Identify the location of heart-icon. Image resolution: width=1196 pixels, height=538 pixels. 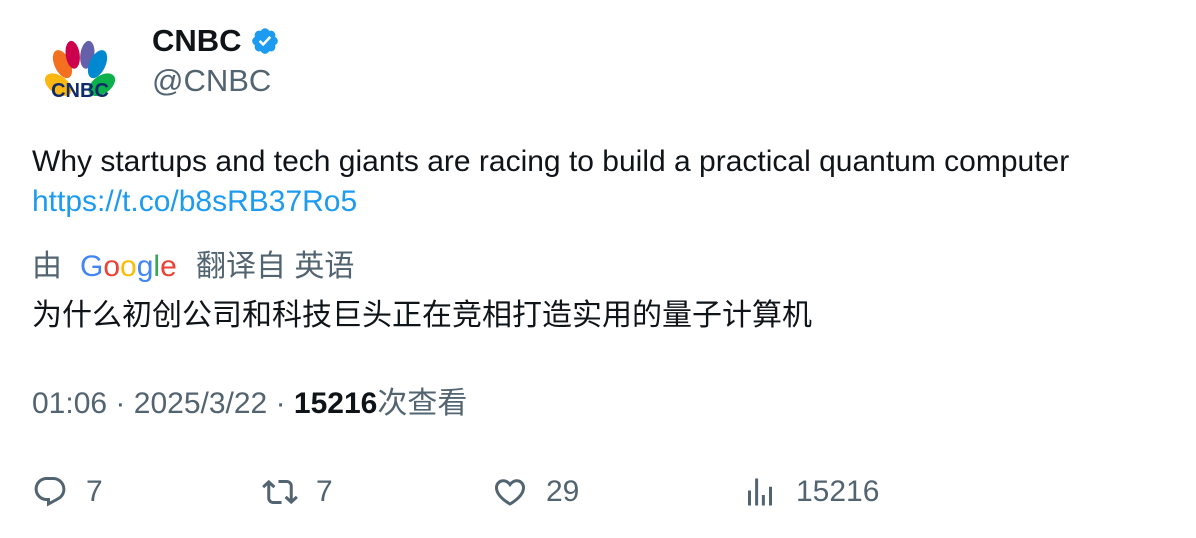
(510, 492).